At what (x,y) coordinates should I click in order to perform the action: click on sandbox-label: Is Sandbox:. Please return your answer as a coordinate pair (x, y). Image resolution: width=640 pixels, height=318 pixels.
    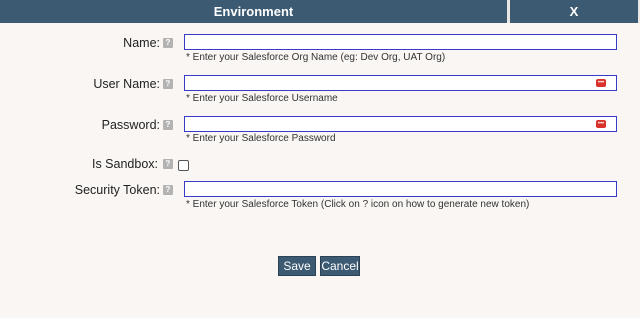
    Looking at the image, I should click on (124, 164).